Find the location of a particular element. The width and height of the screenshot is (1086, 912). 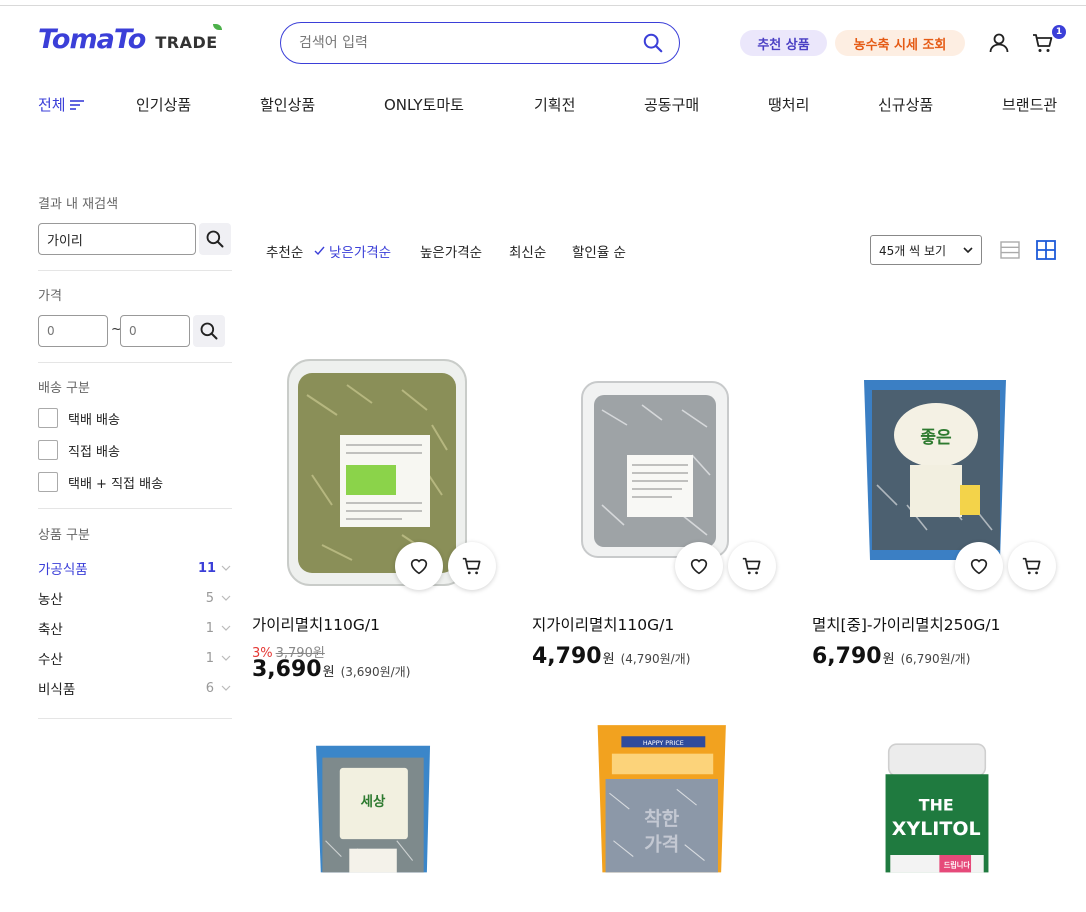

checkbox-label: 택배 + 직접 배송 is located at coordinates (116, 484).